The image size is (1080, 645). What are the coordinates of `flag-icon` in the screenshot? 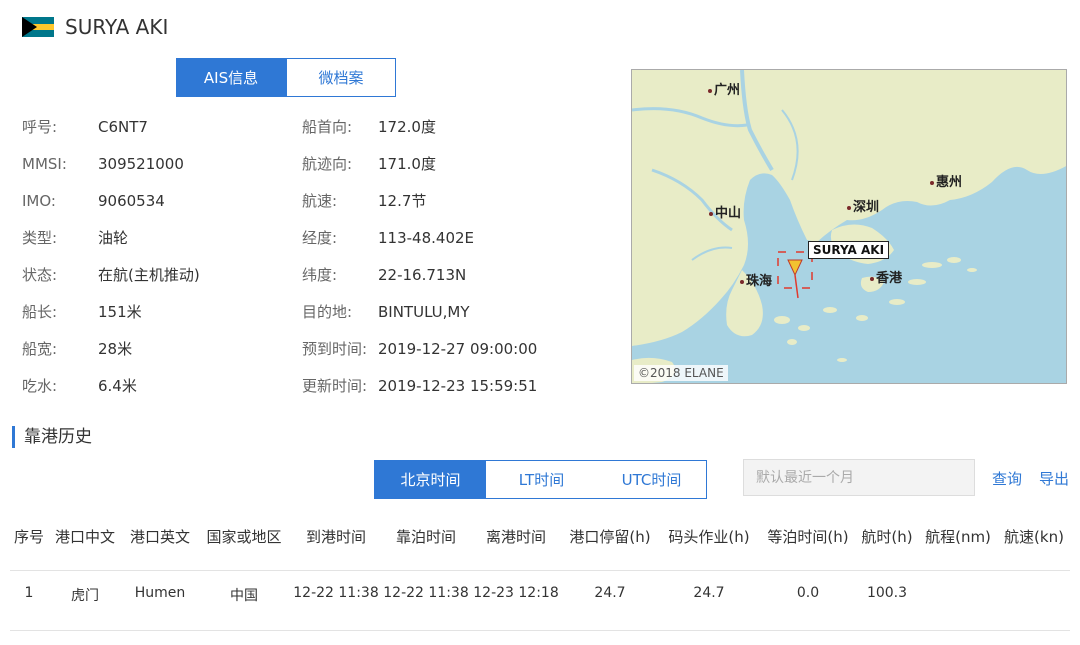 It's located at (38, 27).